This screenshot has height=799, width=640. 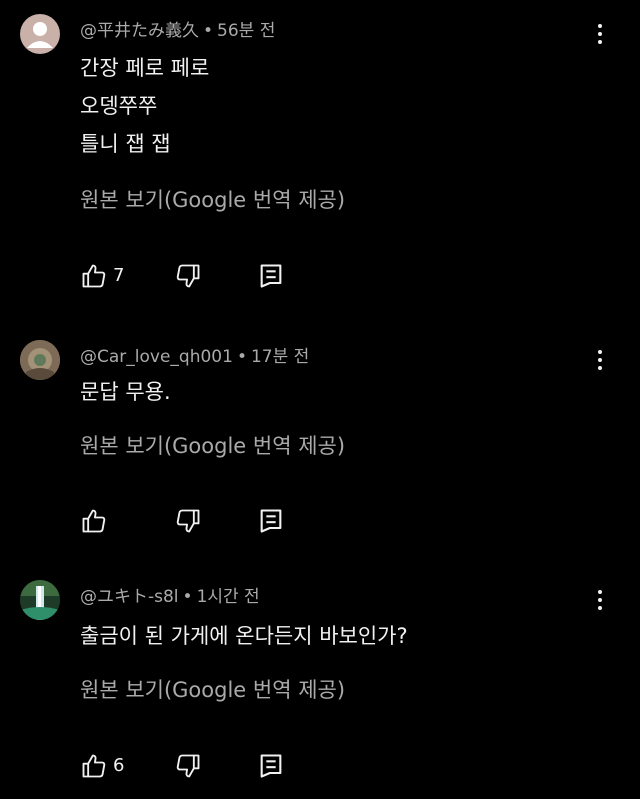 What do you see at coordinates (280, 357) in the screenshot?
I see `comment-time: 17분 전` at bounding box center [280, 357].